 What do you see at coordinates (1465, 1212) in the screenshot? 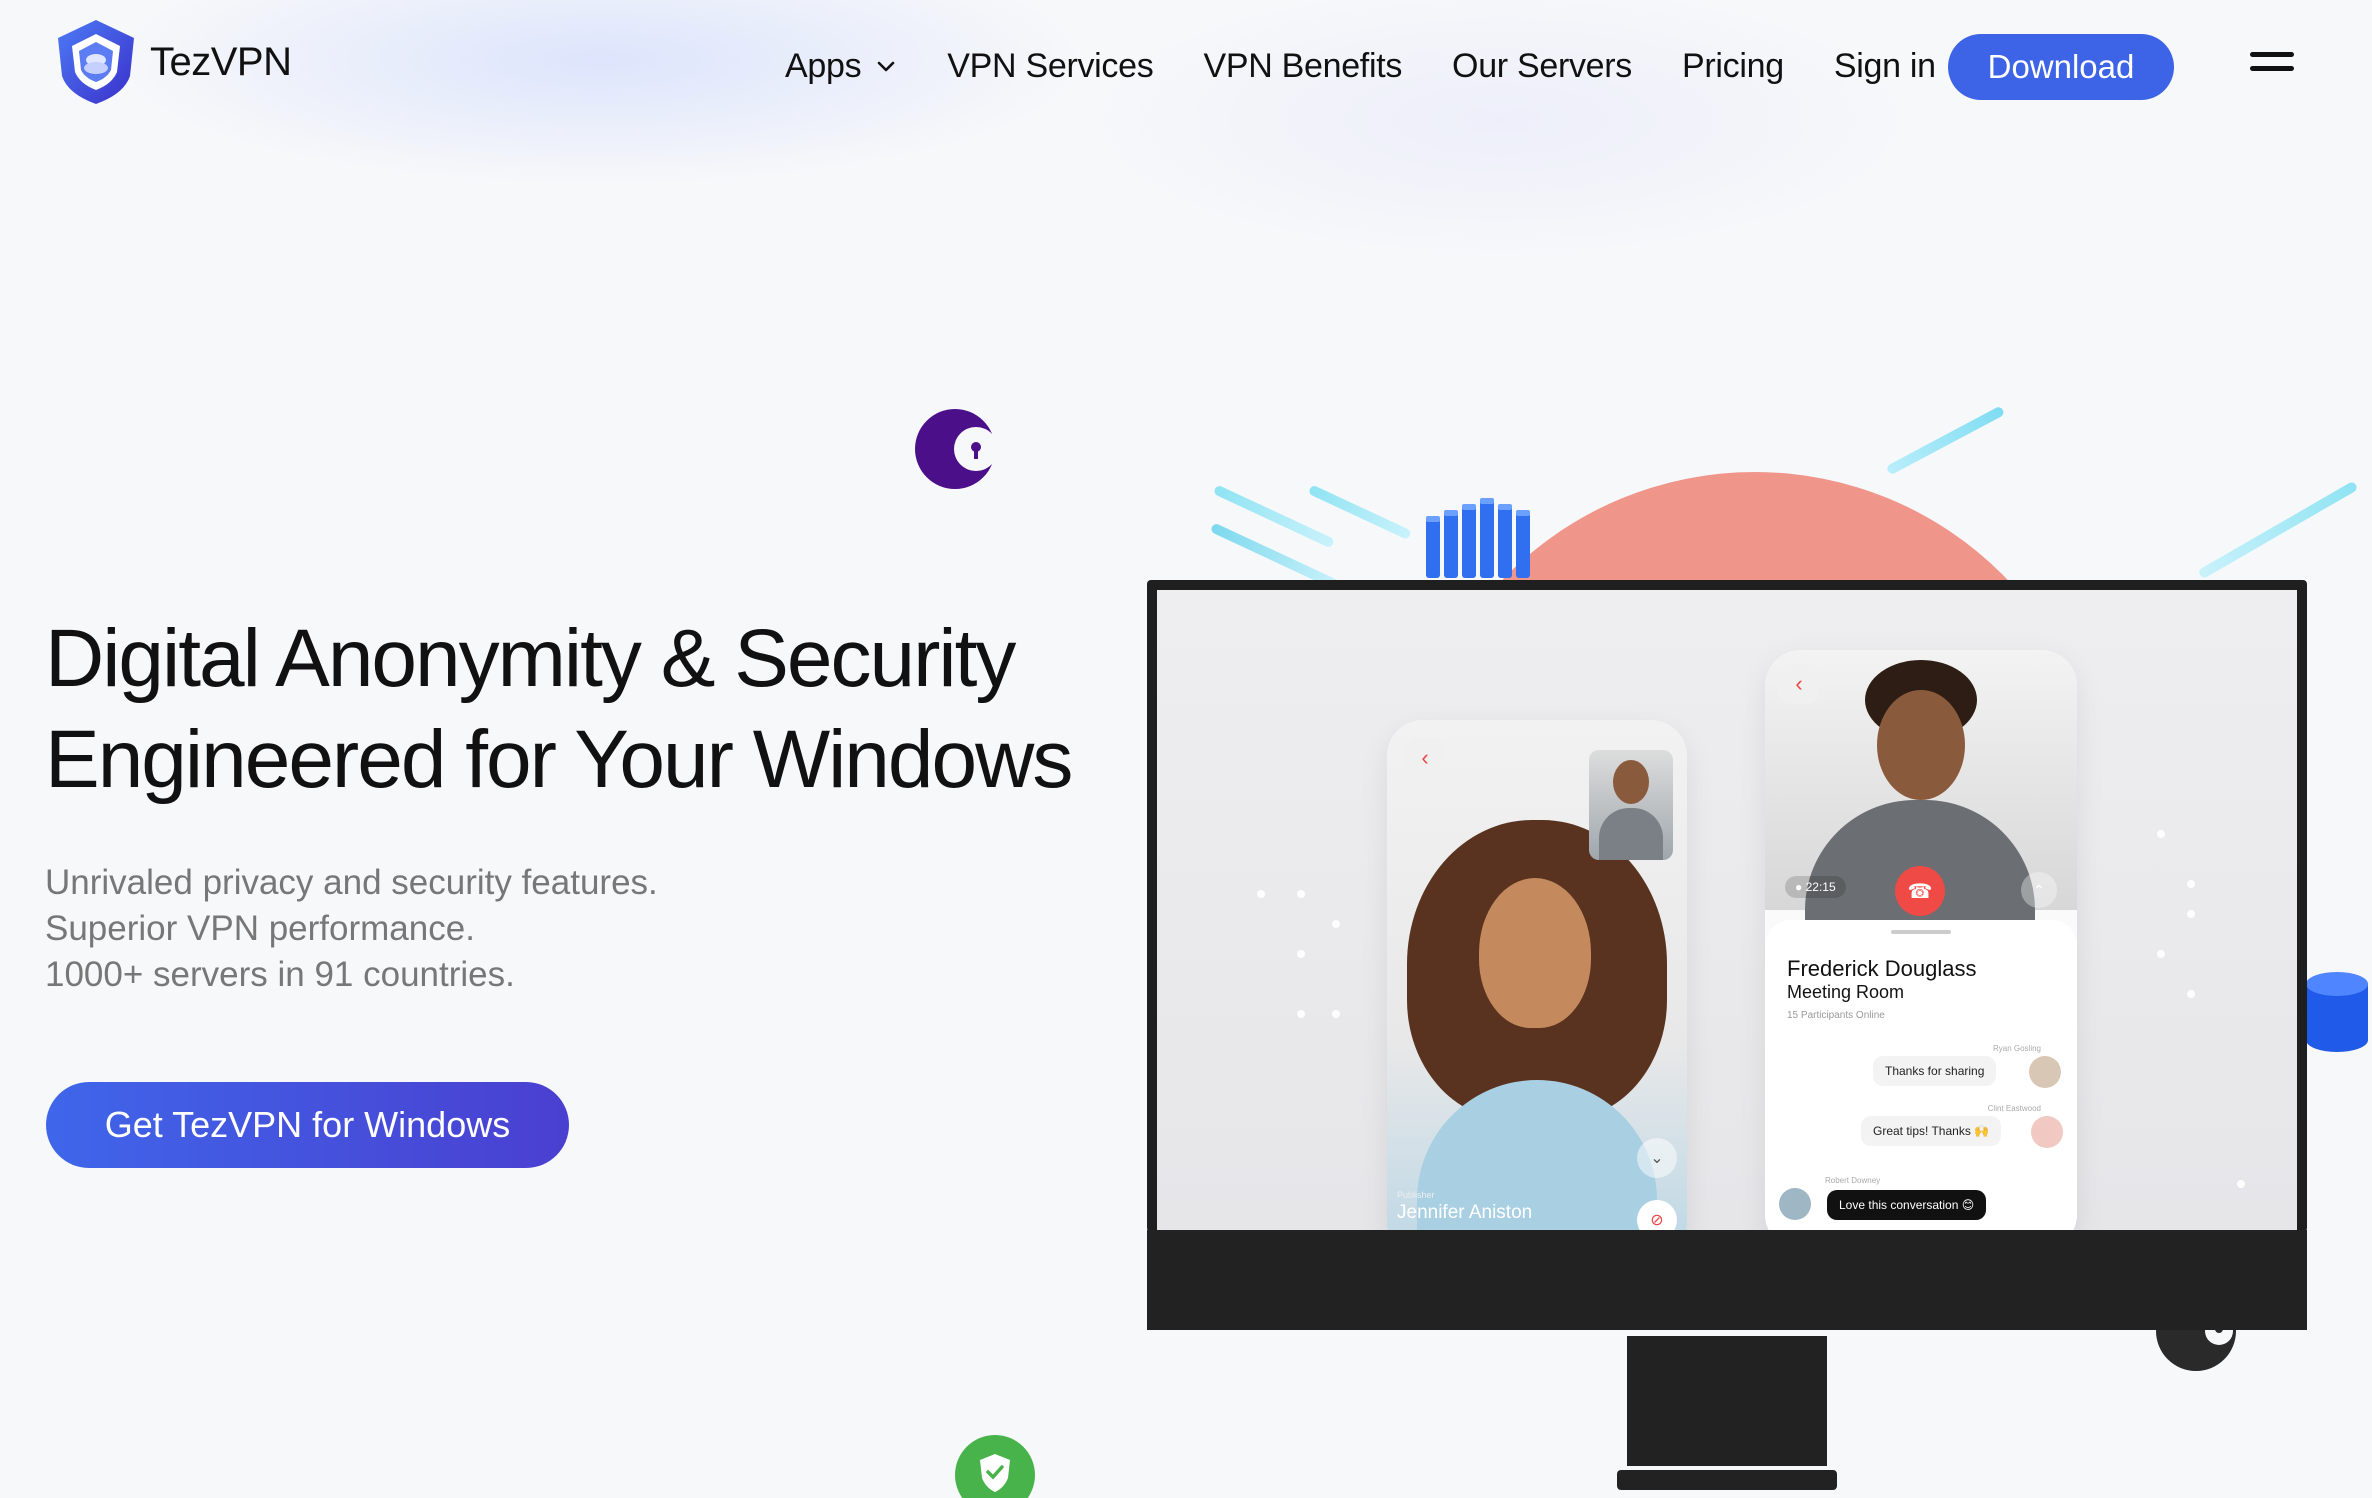
I see `publisher-name: Jennifer Aniston` at bounding box center [1465, 1212].